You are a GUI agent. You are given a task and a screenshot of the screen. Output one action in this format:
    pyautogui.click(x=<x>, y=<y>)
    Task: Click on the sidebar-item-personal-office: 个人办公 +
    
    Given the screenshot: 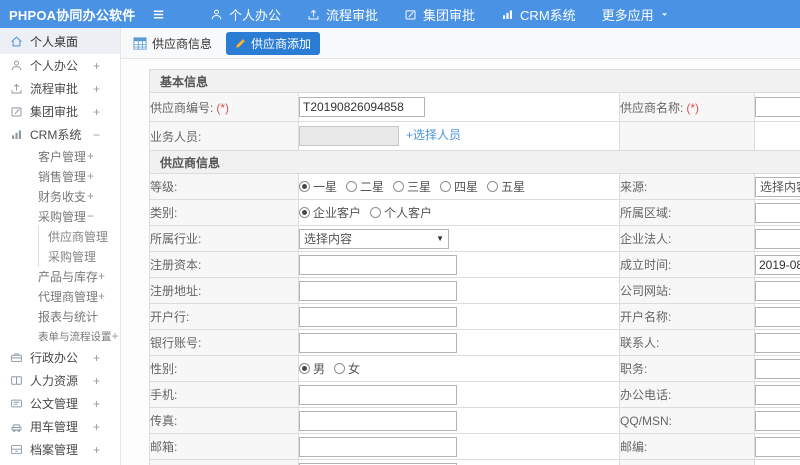 What is the action you would take?
    pyautogui.click(x=60, y=65)
    